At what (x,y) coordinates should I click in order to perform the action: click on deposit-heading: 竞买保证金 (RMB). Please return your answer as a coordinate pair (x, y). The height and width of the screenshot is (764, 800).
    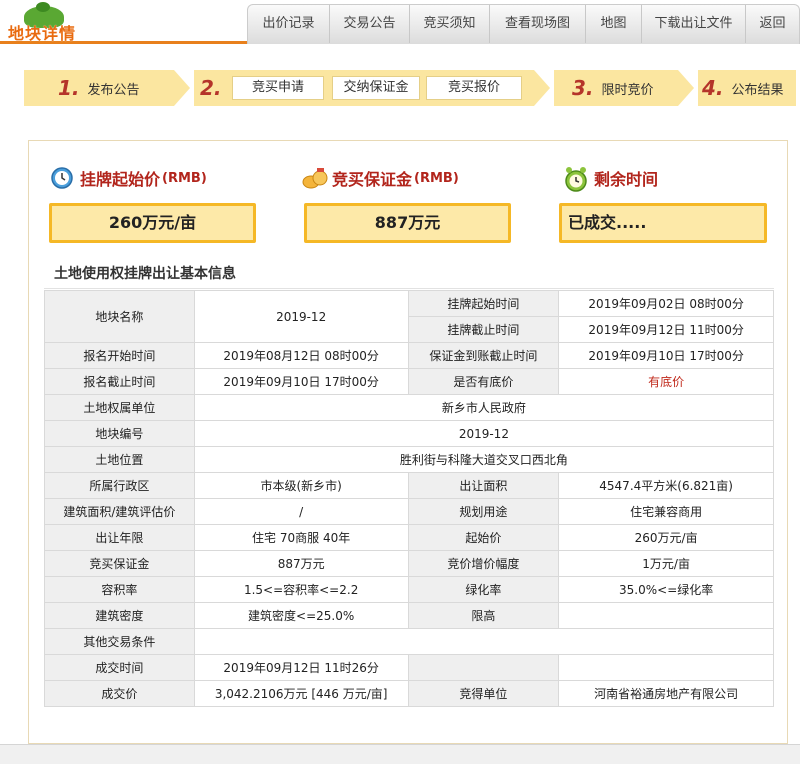
    Looking at the image, I should click on (380, 178).